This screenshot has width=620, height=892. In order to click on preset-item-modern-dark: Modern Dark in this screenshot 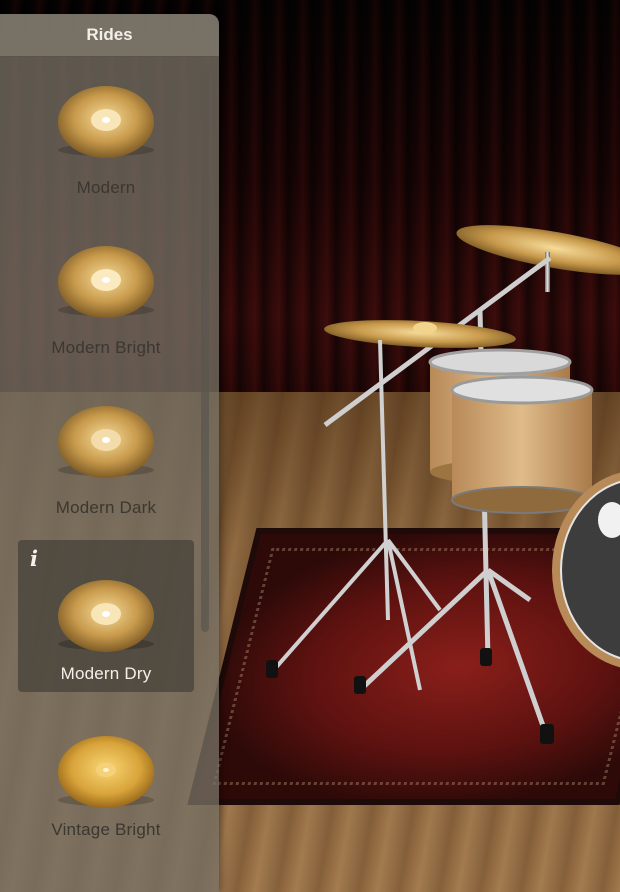, I will do `click(106, 454)`.